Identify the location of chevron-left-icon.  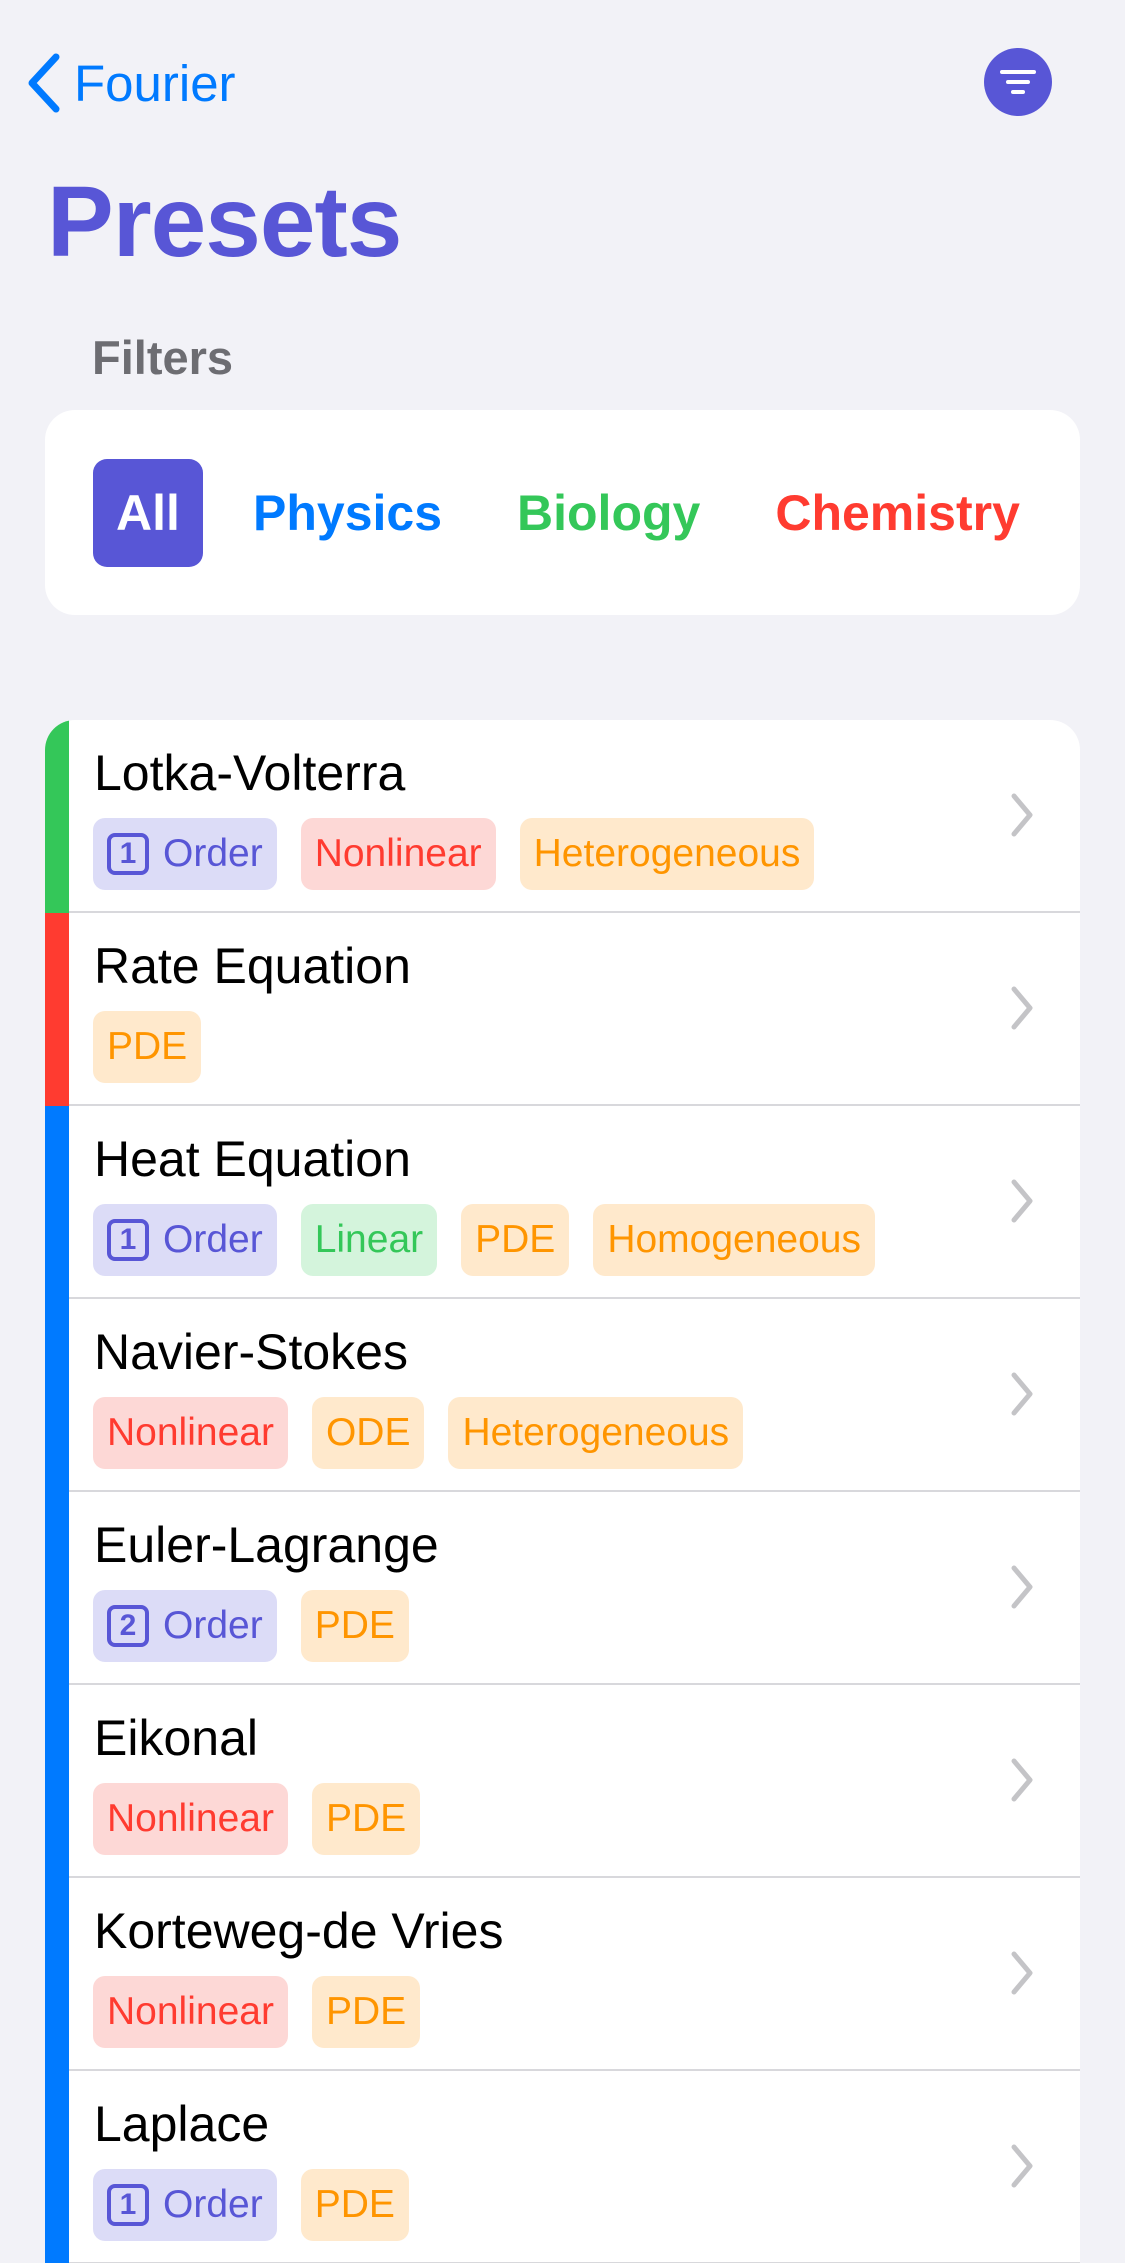
(44, 83).